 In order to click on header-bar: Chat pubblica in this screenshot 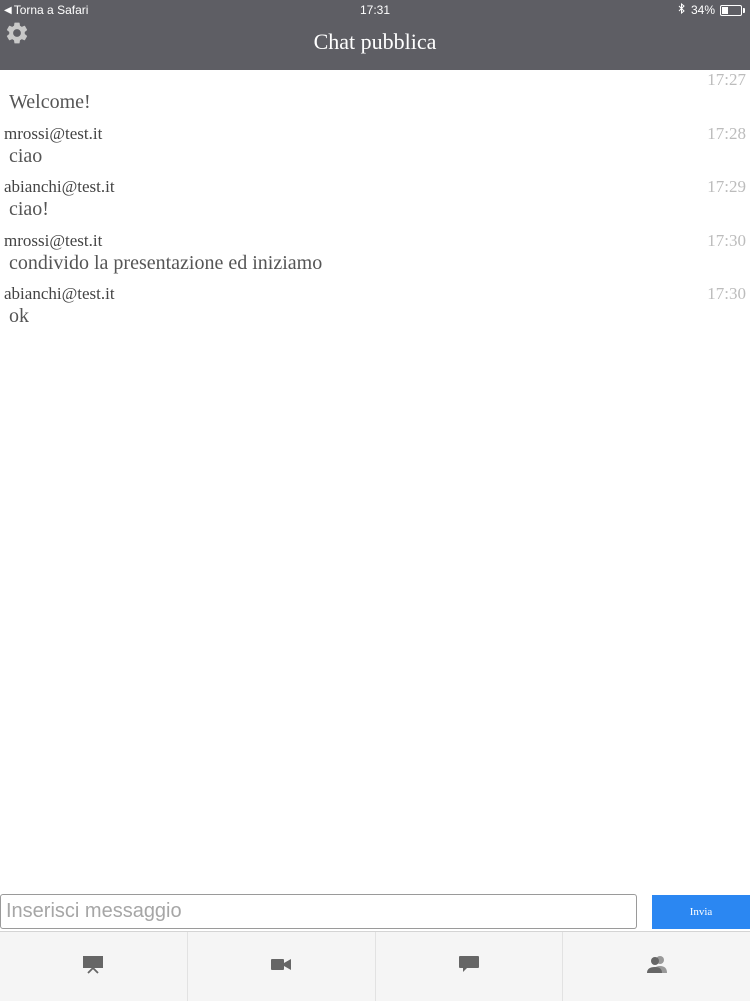, I will do `click(375, 45)`.